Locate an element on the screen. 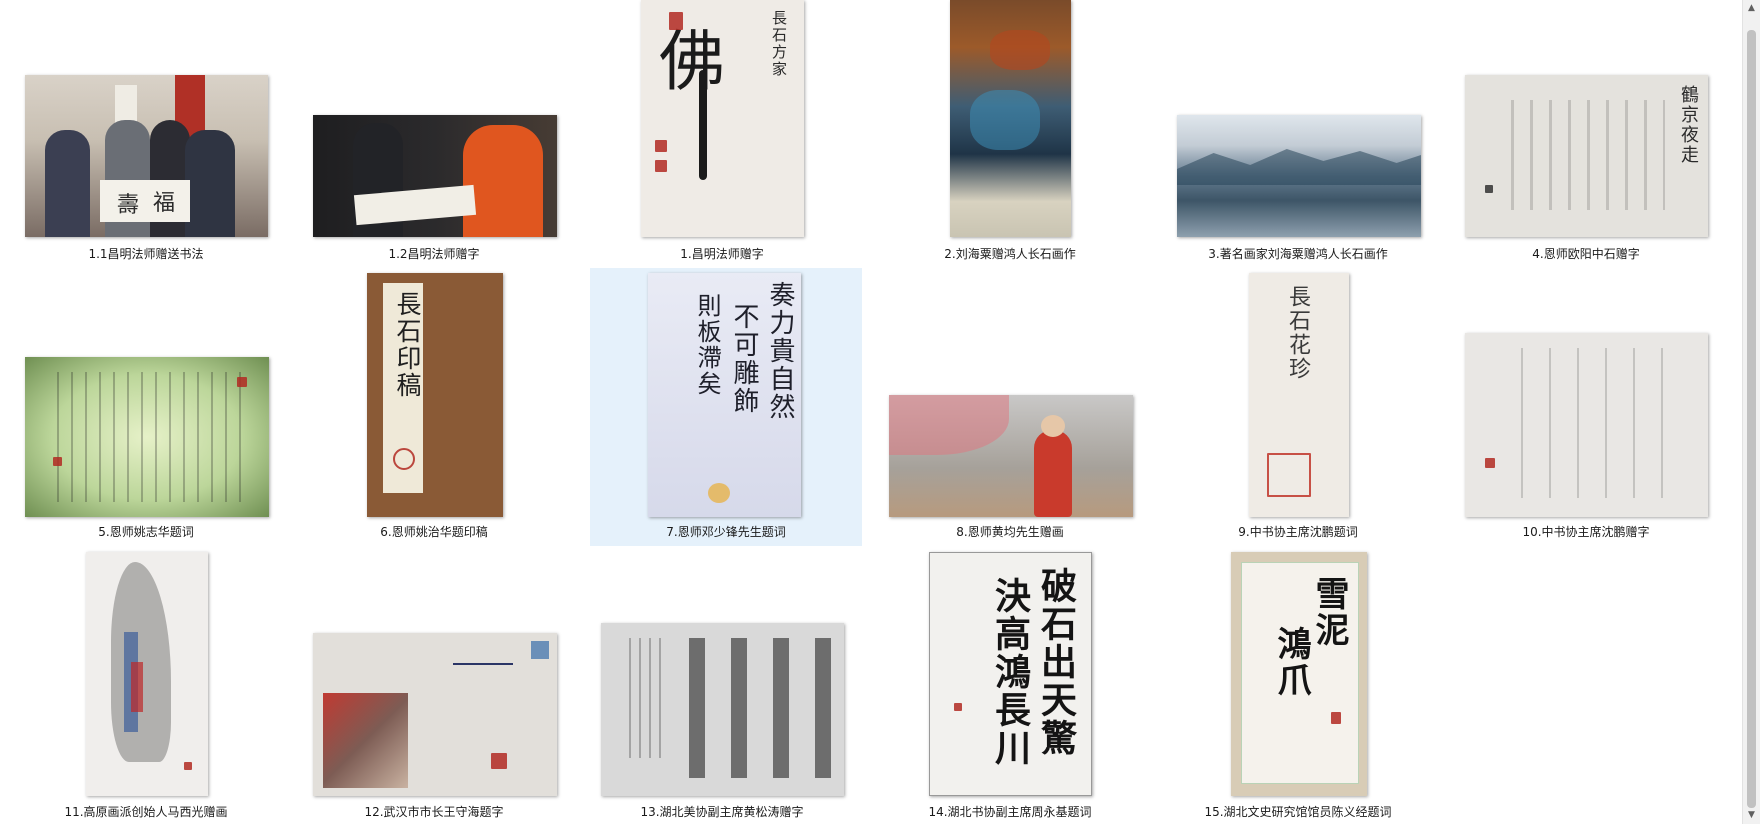 The image size is (1760, 824). item-caption: 4.恩师欧阳中石赠字 is located at coordinates (1586, 254).